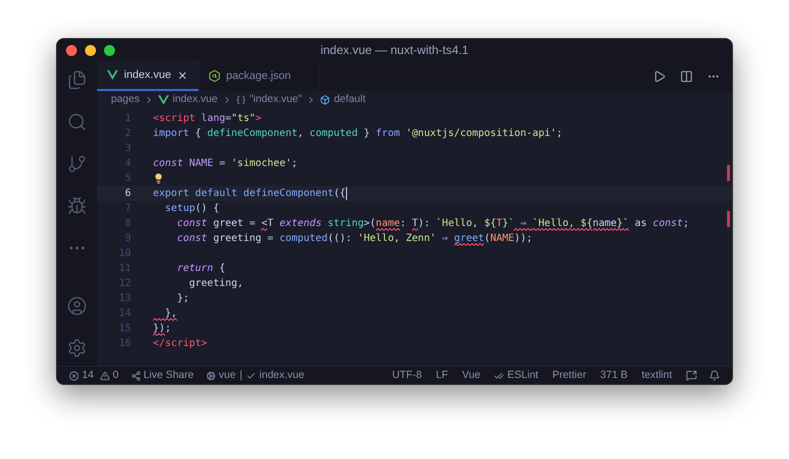 This screenshot has width=789, height=459. What do you see at coordinates (432, 224) in the screenshot?
I see `code-line: const greet = <T extends string>(name: T): `Hello, ${T}` ⇒ `Hello, ${name}` as const;` at bounding box center [432, 224].